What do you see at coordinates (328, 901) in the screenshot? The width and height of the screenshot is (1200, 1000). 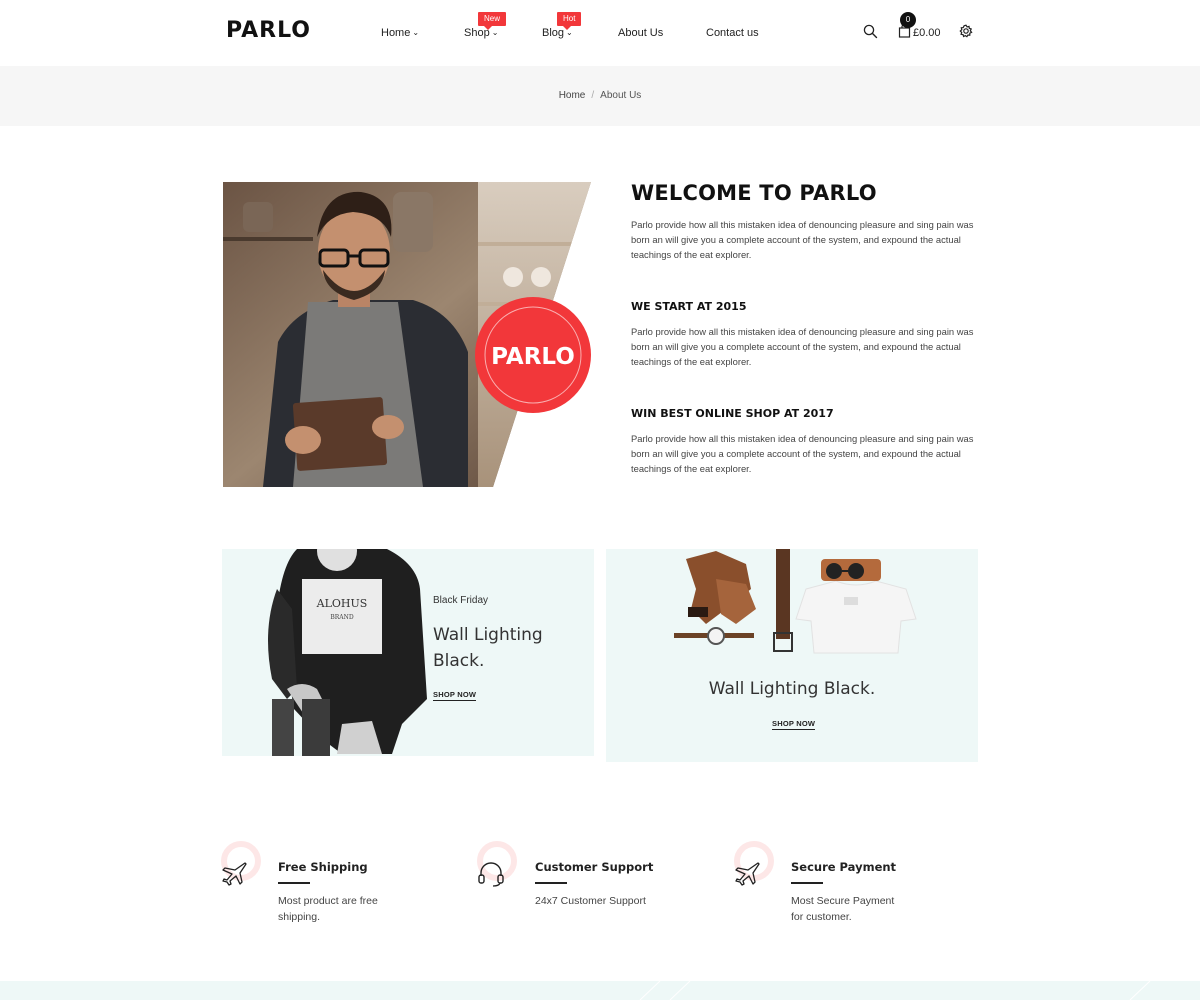 I see `feature-description-line: Most product are free` at bounding box center [328, 901].